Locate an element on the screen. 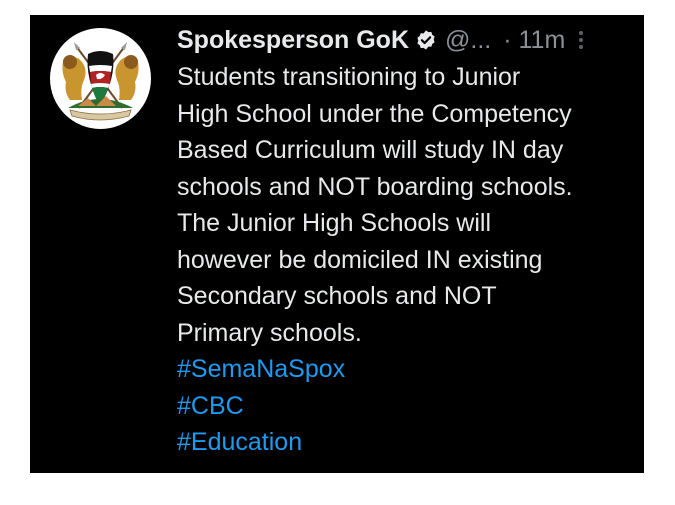 The width and height of the screenshot is (675, 505). tweet-header: Spokesperson GoK @... · 11m is located at coordinates (407, 40).